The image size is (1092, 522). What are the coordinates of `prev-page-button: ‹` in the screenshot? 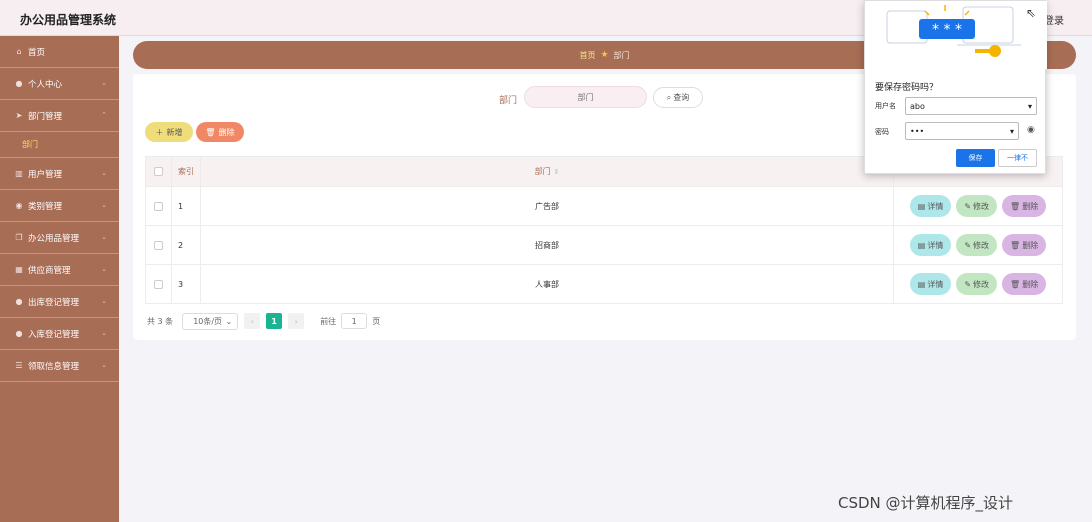 It's located at (252, 321).